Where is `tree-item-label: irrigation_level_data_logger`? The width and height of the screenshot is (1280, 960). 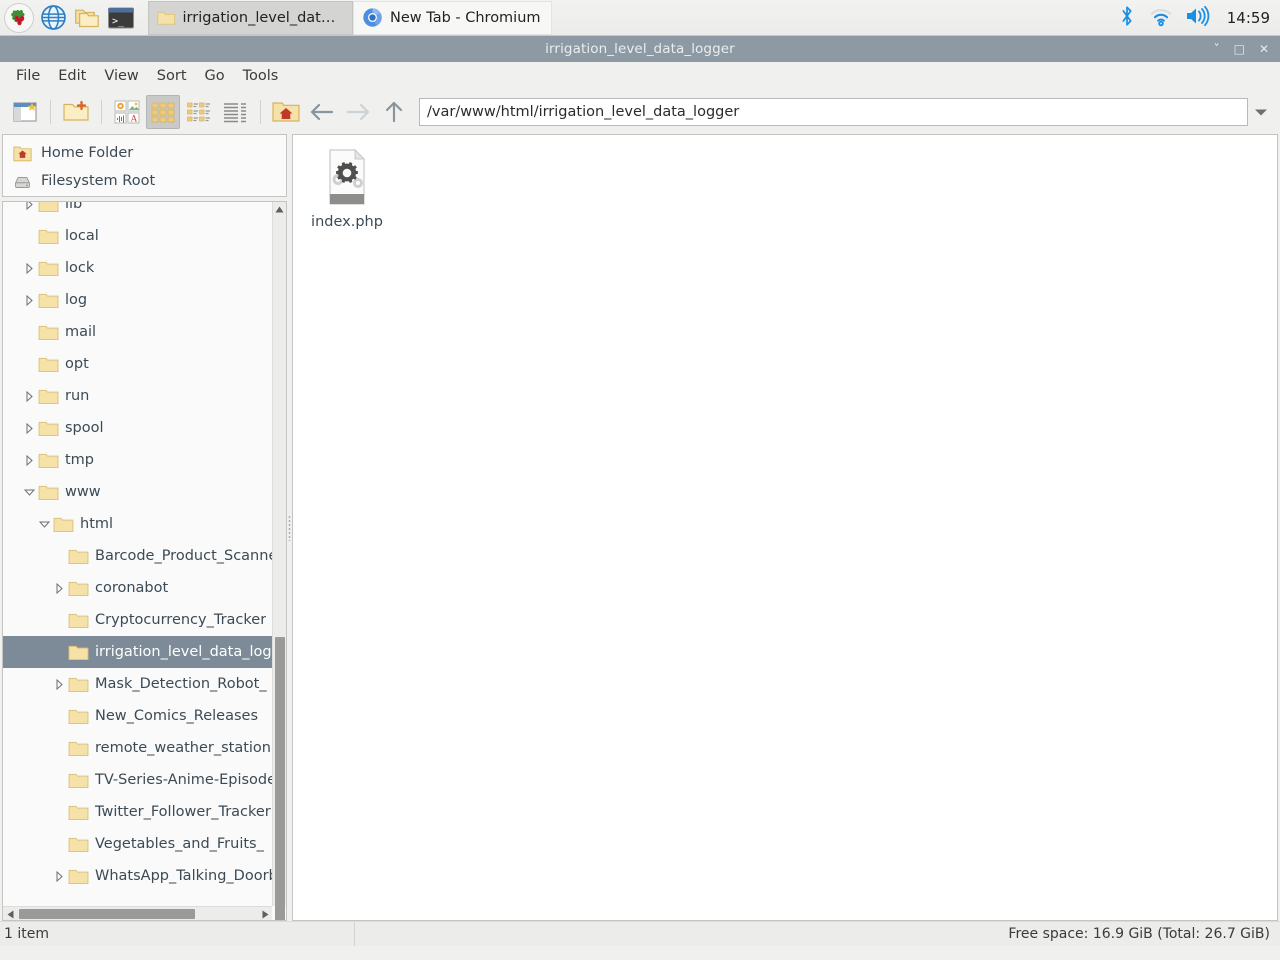
tree-item-label: irrigation_level_data_logger is located at coordinates (183, 652).